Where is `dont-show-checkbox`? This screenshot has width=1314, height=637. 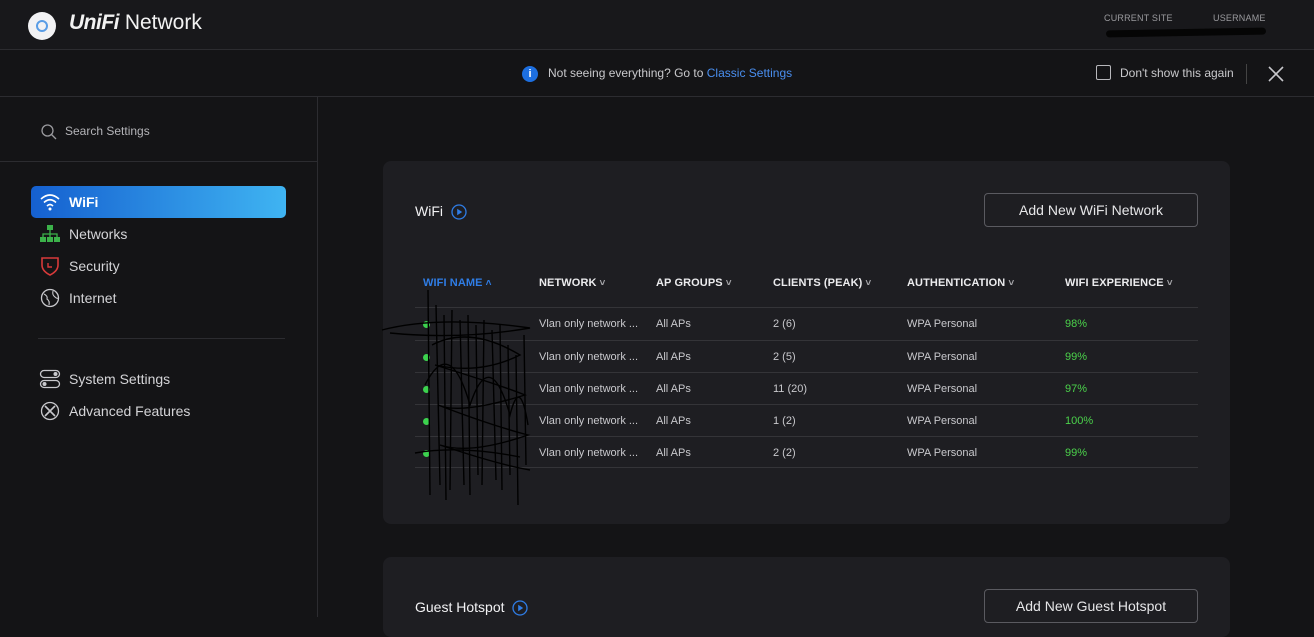 dont-show-checkbox is located at coordinates (1103, 72).